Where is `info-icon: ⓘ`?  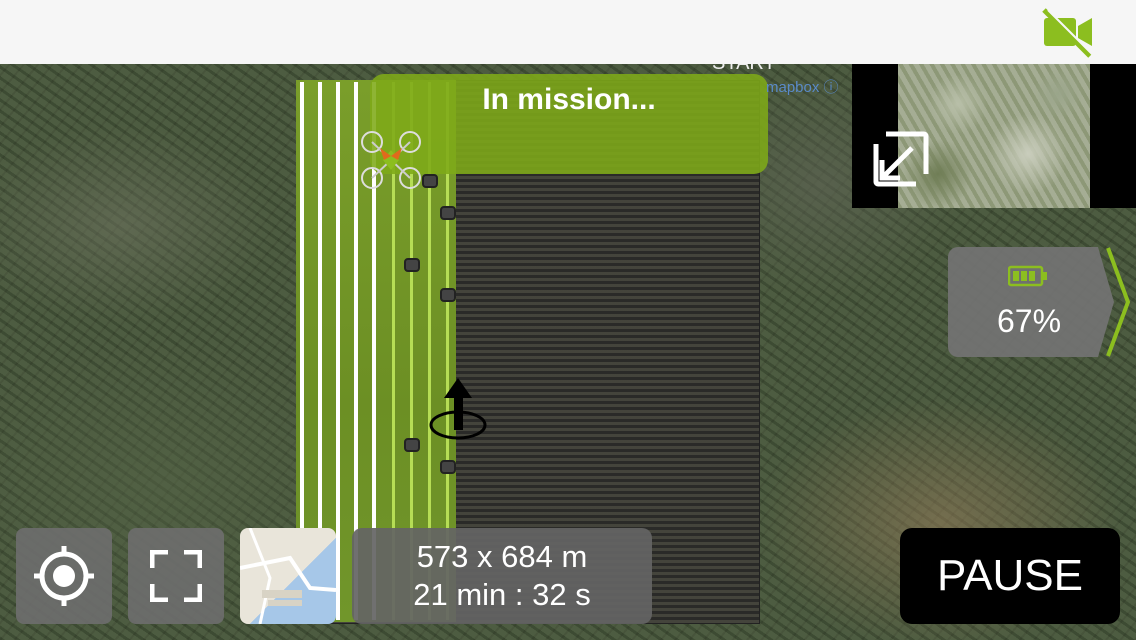 info-icon: ⓘ is located at coordinates (831, 87).